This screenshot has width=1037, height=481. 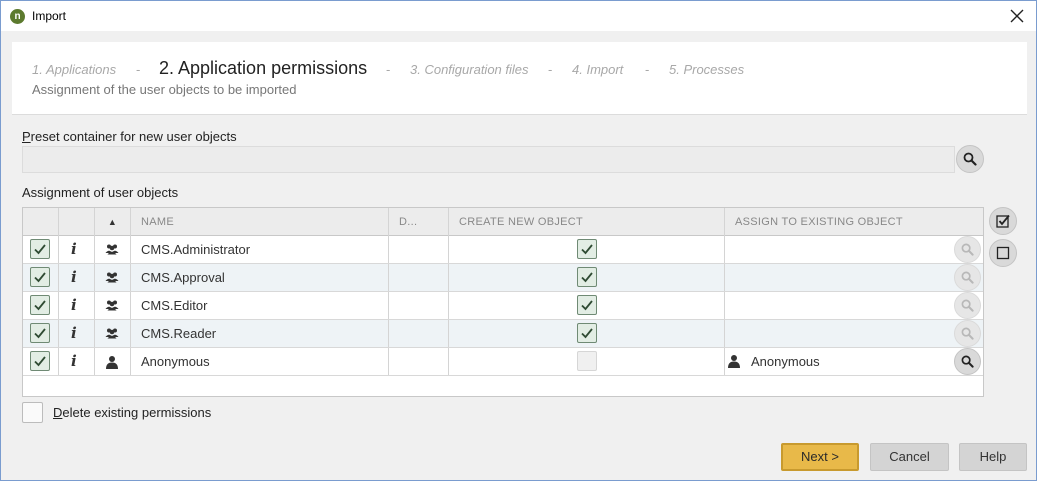 I want to click on step-configuration-files: 3. Configuration files, so click(x=469, y=69).